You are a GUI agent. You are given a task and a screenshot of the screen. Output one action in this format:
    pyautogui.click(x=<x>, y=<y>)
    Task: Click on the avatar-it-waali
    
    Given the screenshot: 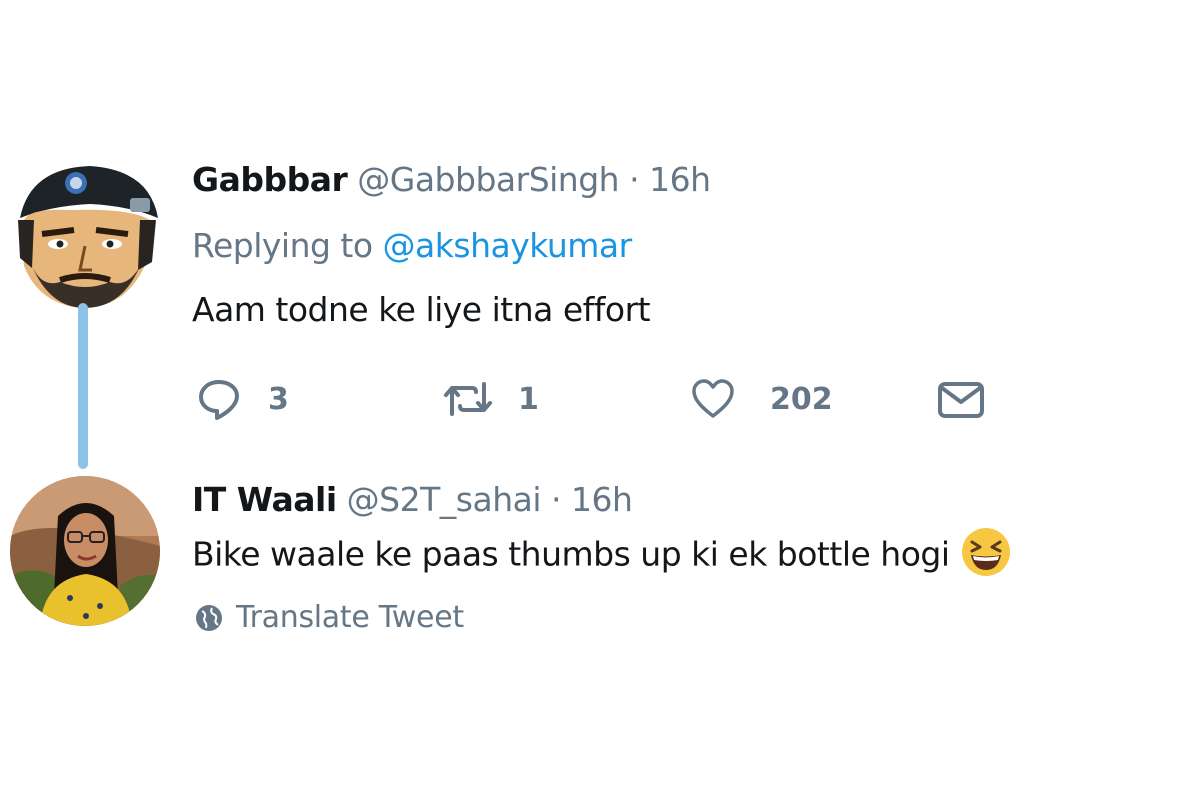 What is the action you would take?
    pyautogui.click(x=85, y=551)
    